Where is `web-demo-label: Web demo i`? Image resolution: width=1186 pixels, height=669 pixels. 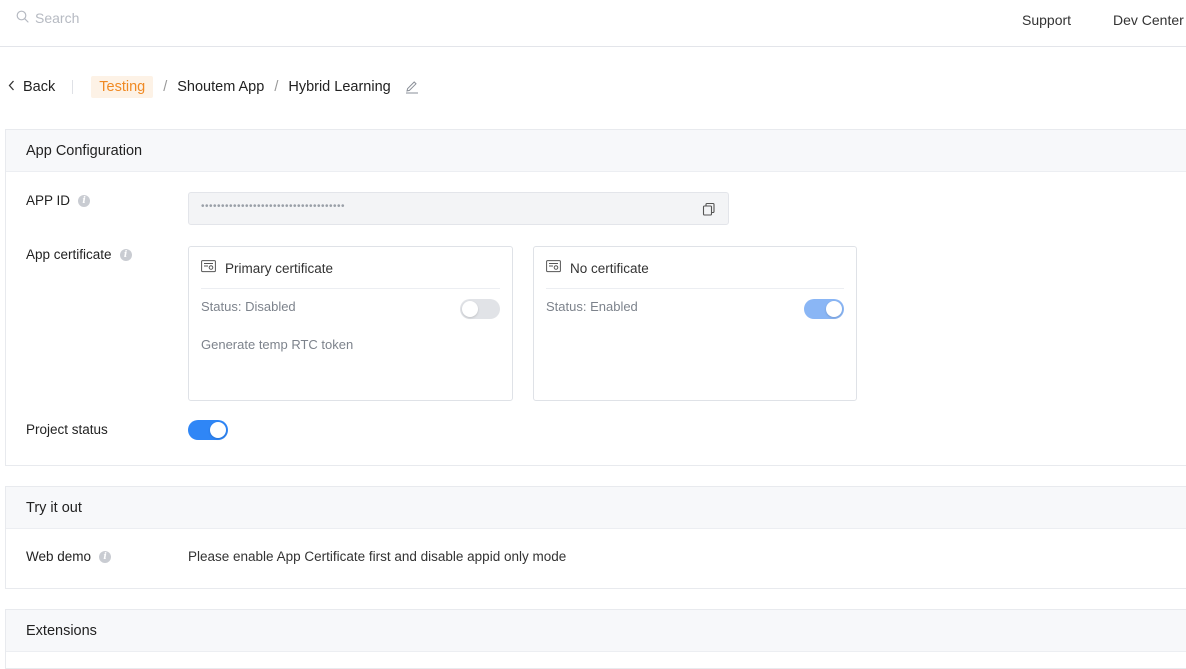
web-demo-label: Web demo i is located at coordinates (69, 556).